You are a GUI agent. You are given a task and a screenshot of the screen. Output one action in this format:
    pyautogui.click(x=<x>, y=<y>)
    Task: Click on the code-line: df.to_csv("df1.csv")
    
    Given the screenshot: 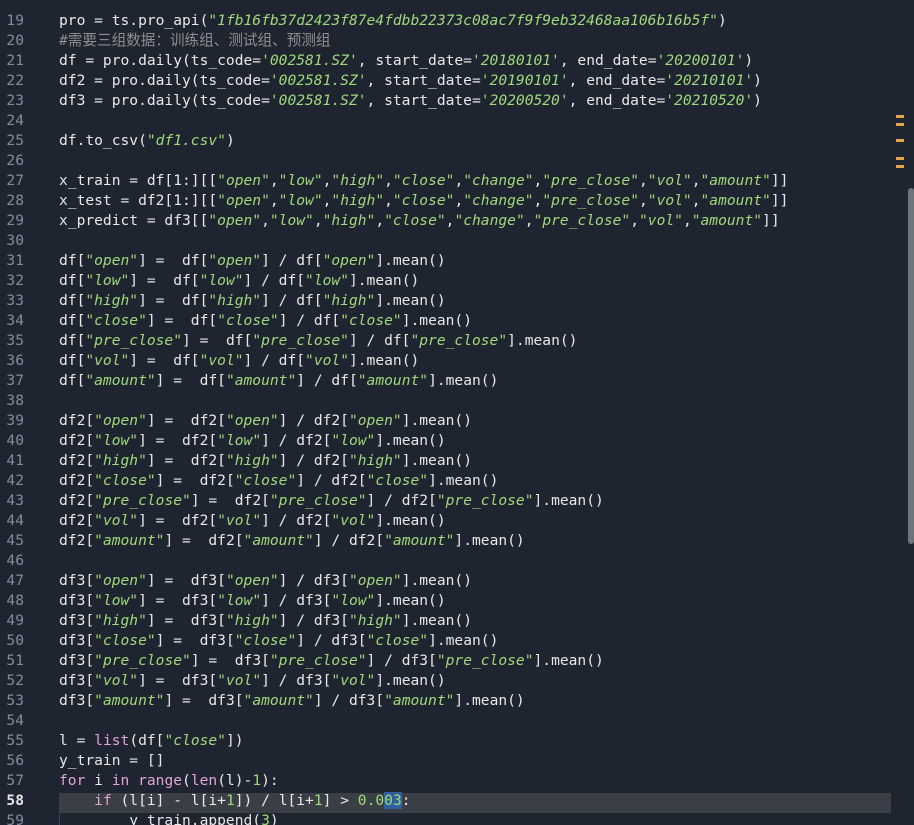 What is the action you would take?
    pyautogui.click(x=147, y=141)
    